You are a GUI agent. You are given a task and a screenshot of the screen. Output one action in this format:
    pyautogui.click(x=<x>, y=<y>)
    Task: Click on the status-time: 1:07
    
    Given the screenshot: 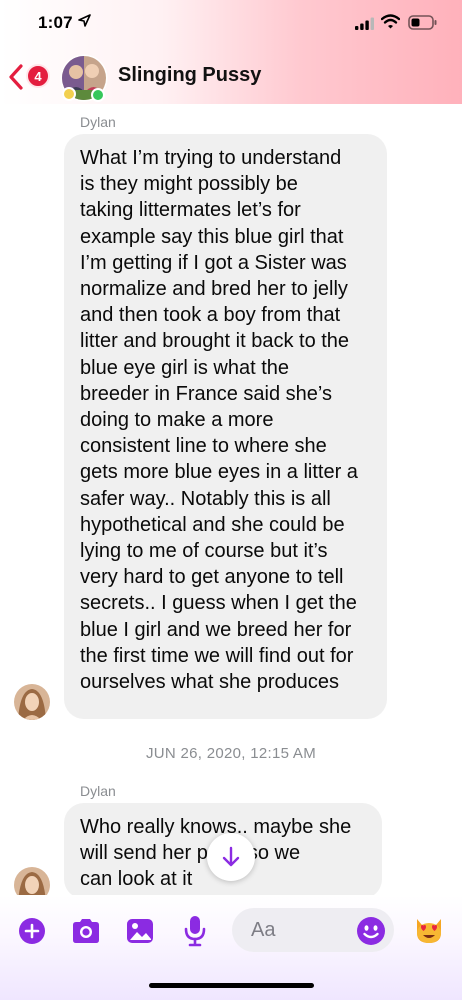 What is the action you would take?
    pyautogui.click(x=55, y=22)
    